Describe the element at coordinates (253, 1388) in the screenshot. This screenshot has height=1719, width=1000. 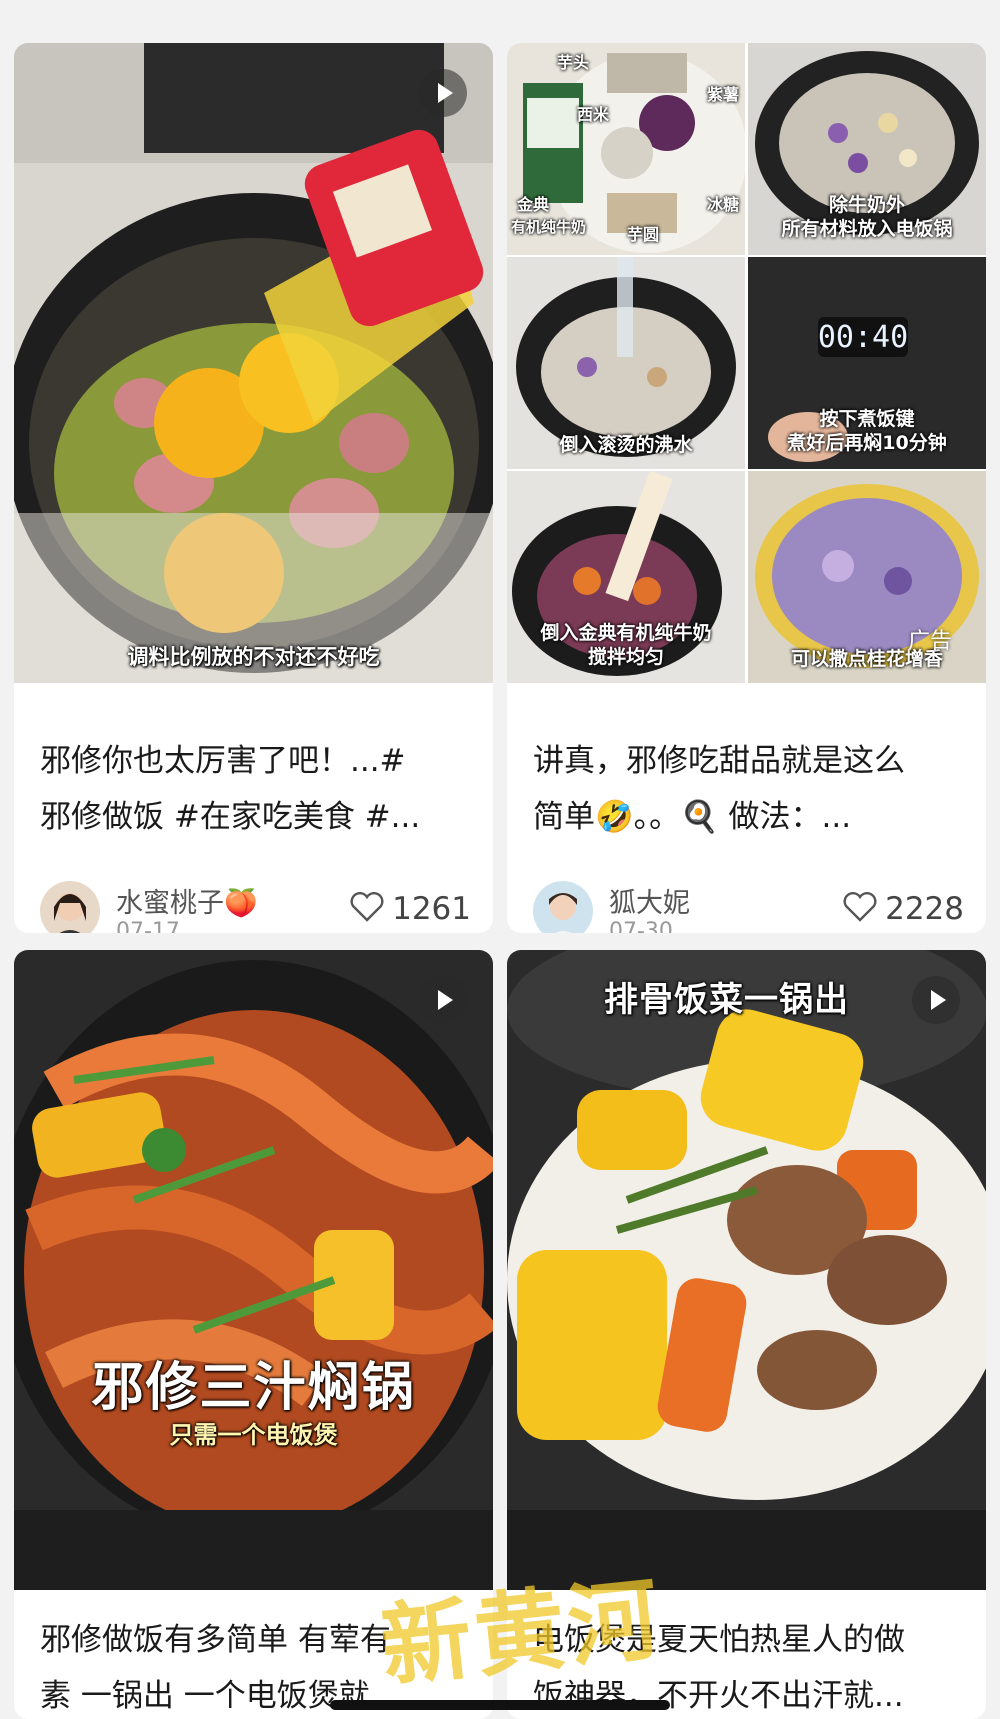
I see `cover-caption: 邪修三汁焖锅` at that location.